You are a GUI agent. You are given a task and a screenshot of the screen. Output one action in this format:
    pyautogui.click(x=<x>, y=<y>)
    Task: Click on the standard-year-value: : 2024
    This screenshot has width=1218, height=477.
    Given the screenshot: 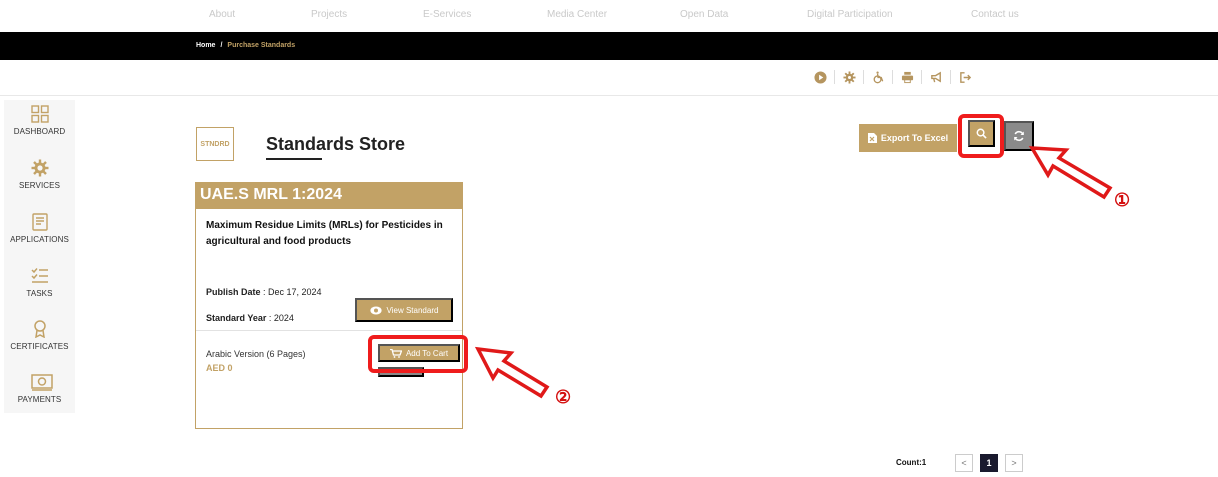 What is the action you would take?
    pyautogui.click(x=280, y=318)
    